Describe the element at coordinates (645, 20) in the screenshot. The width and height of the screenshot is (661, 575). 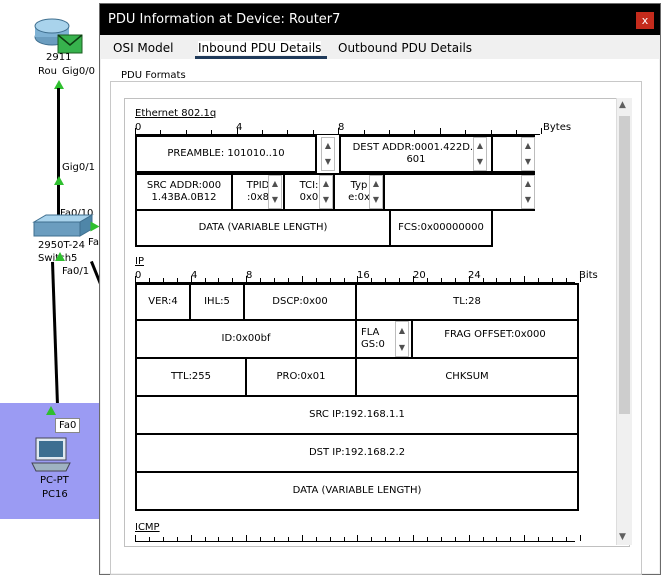
I see `close-button: x` at that location.